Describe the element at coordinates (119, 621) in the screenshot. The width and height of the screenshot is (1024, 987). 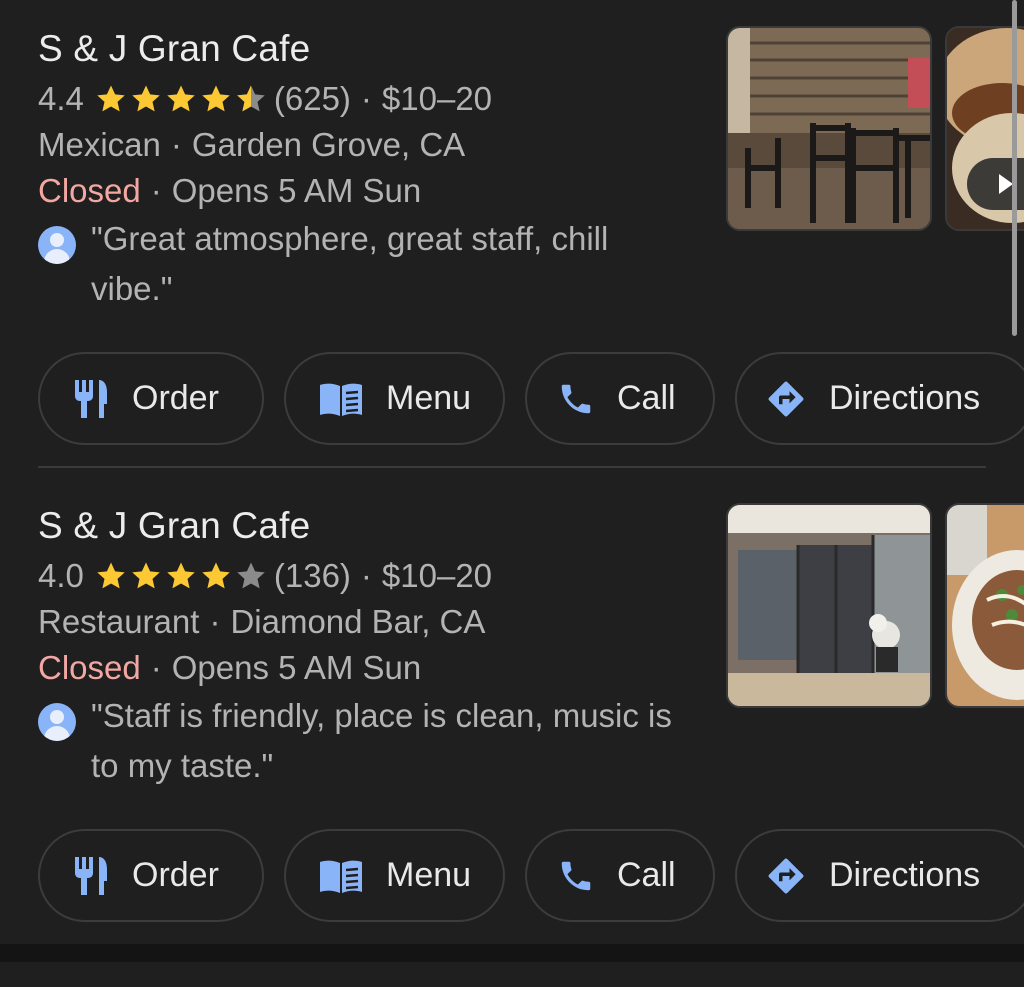
I see `category: Restaurant` at that location.